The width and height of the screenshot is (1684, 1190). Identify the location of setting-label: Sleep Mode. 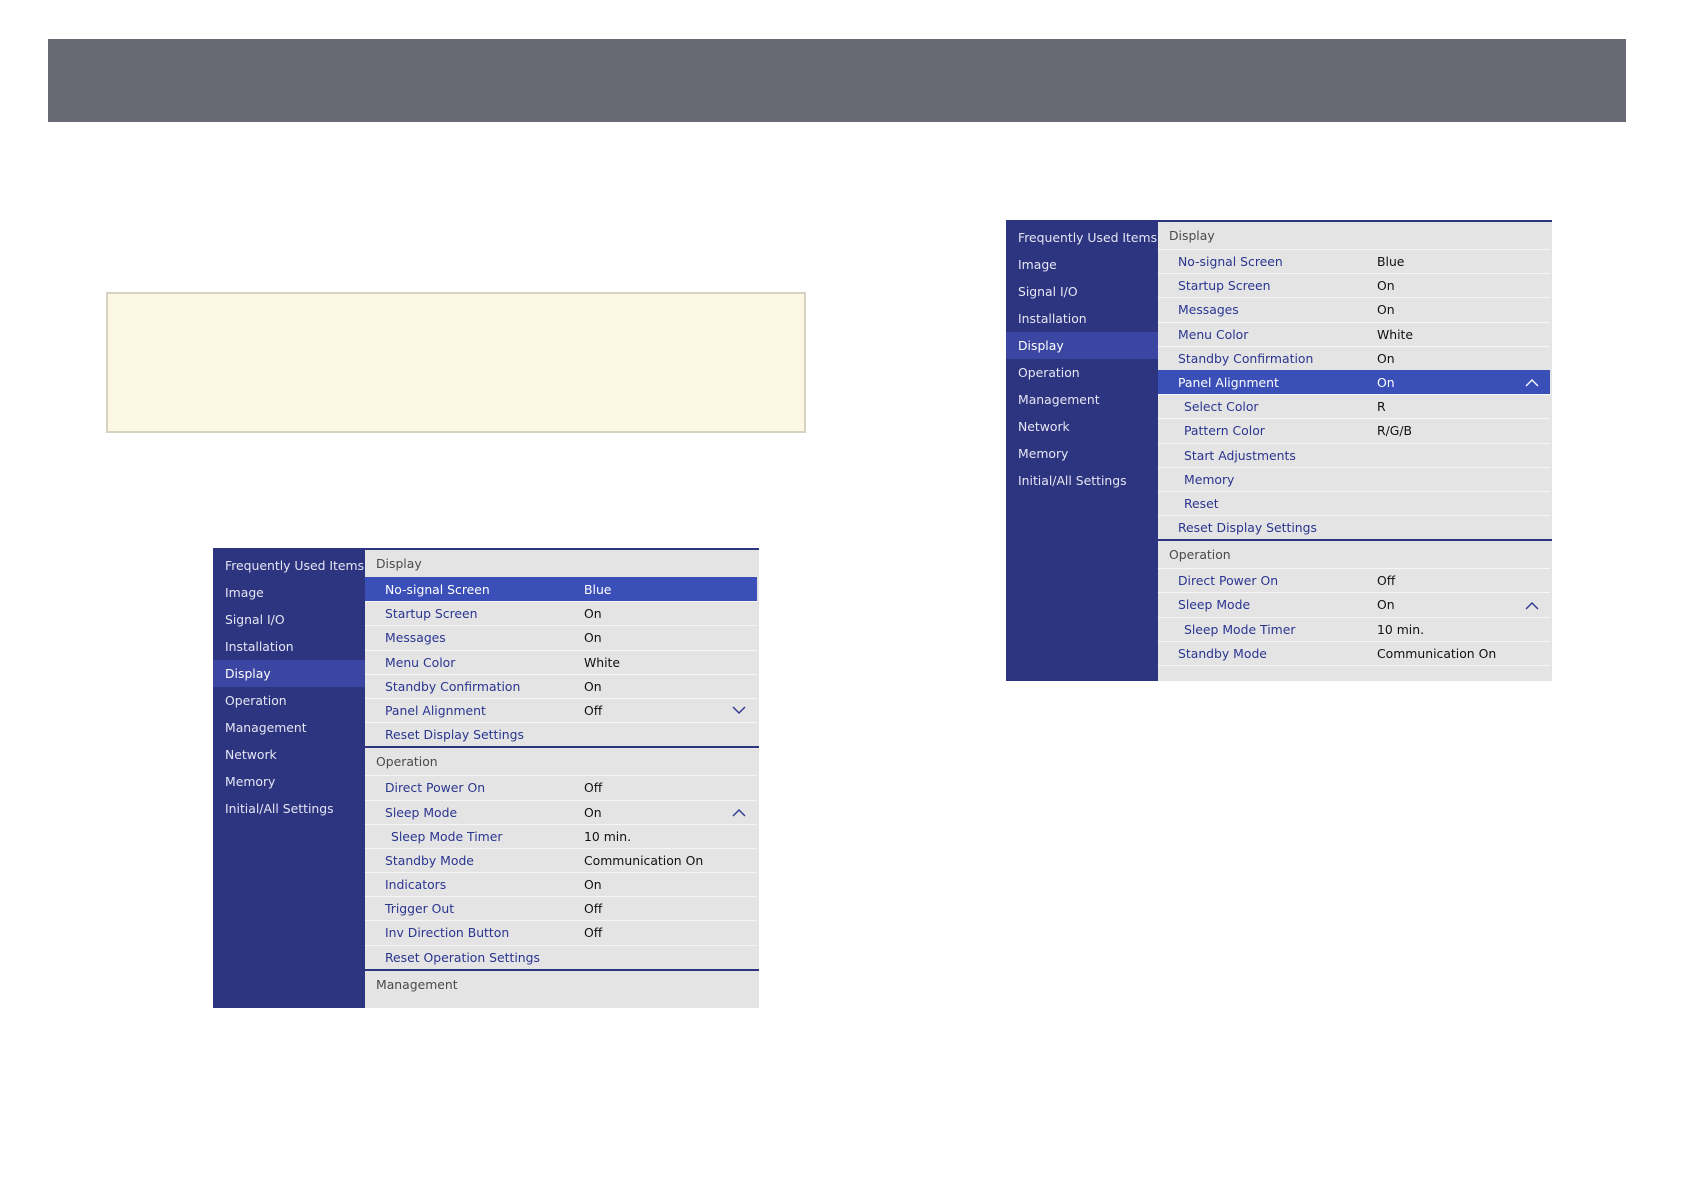
(1214, 605).